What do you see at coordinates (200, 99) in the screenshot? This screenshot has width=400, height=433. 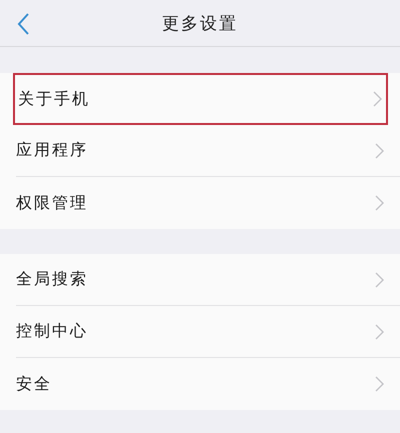 I see `settings-item: 关于手机` at bounding box center [200, 99].